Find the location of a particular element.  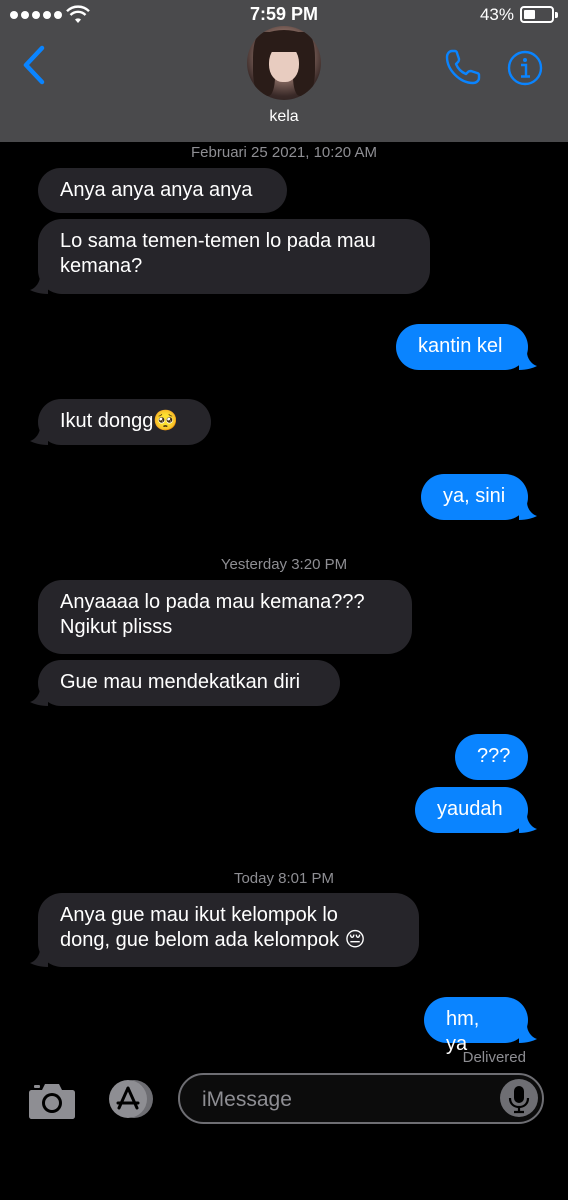

phone-icon is located at coordinates (463, 67).